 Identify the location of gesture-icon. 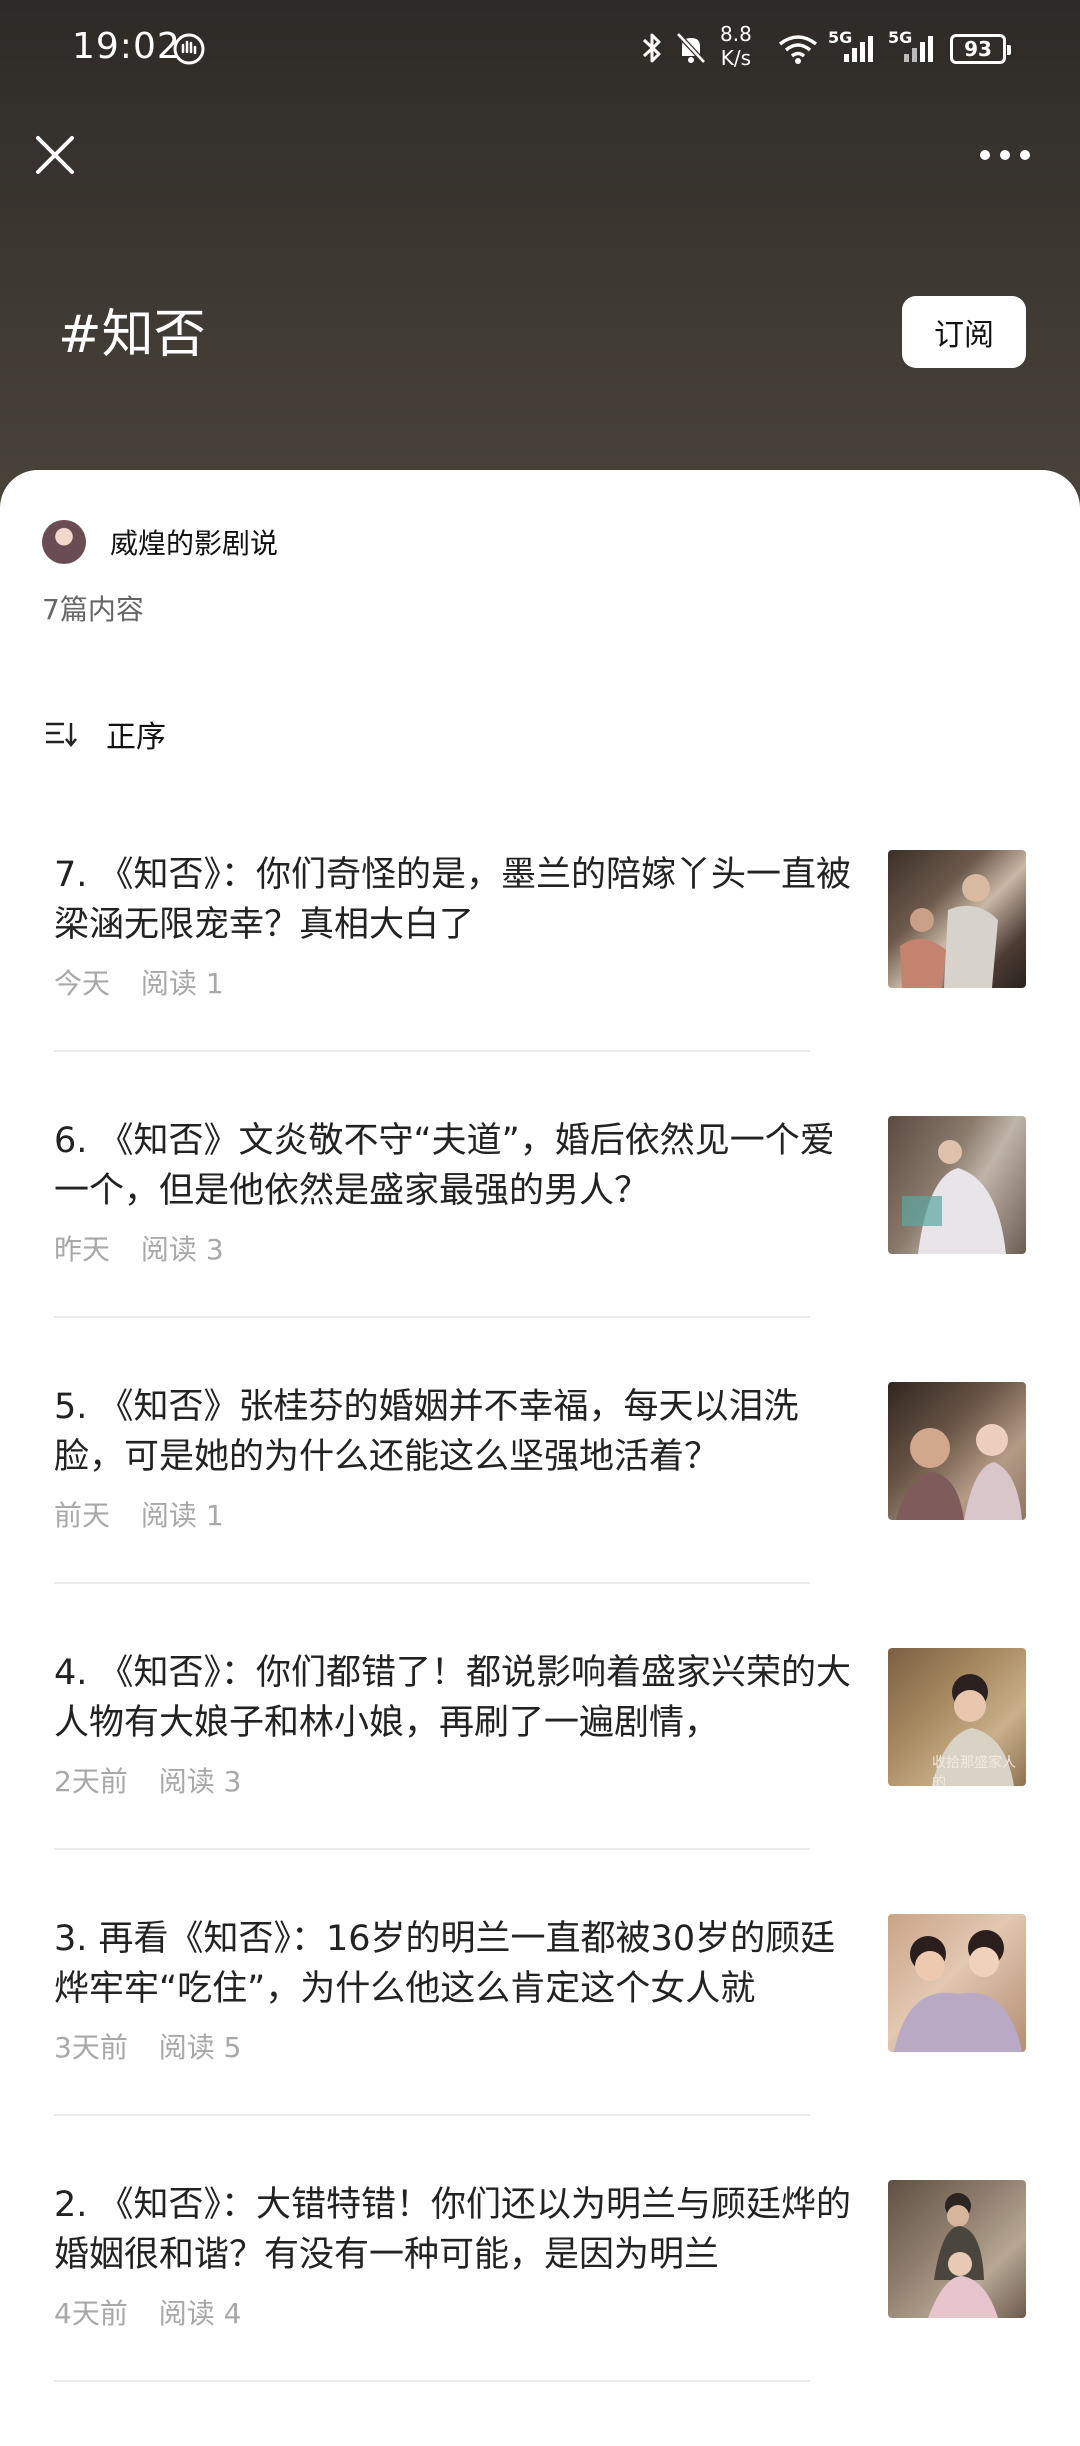
(189, 49).